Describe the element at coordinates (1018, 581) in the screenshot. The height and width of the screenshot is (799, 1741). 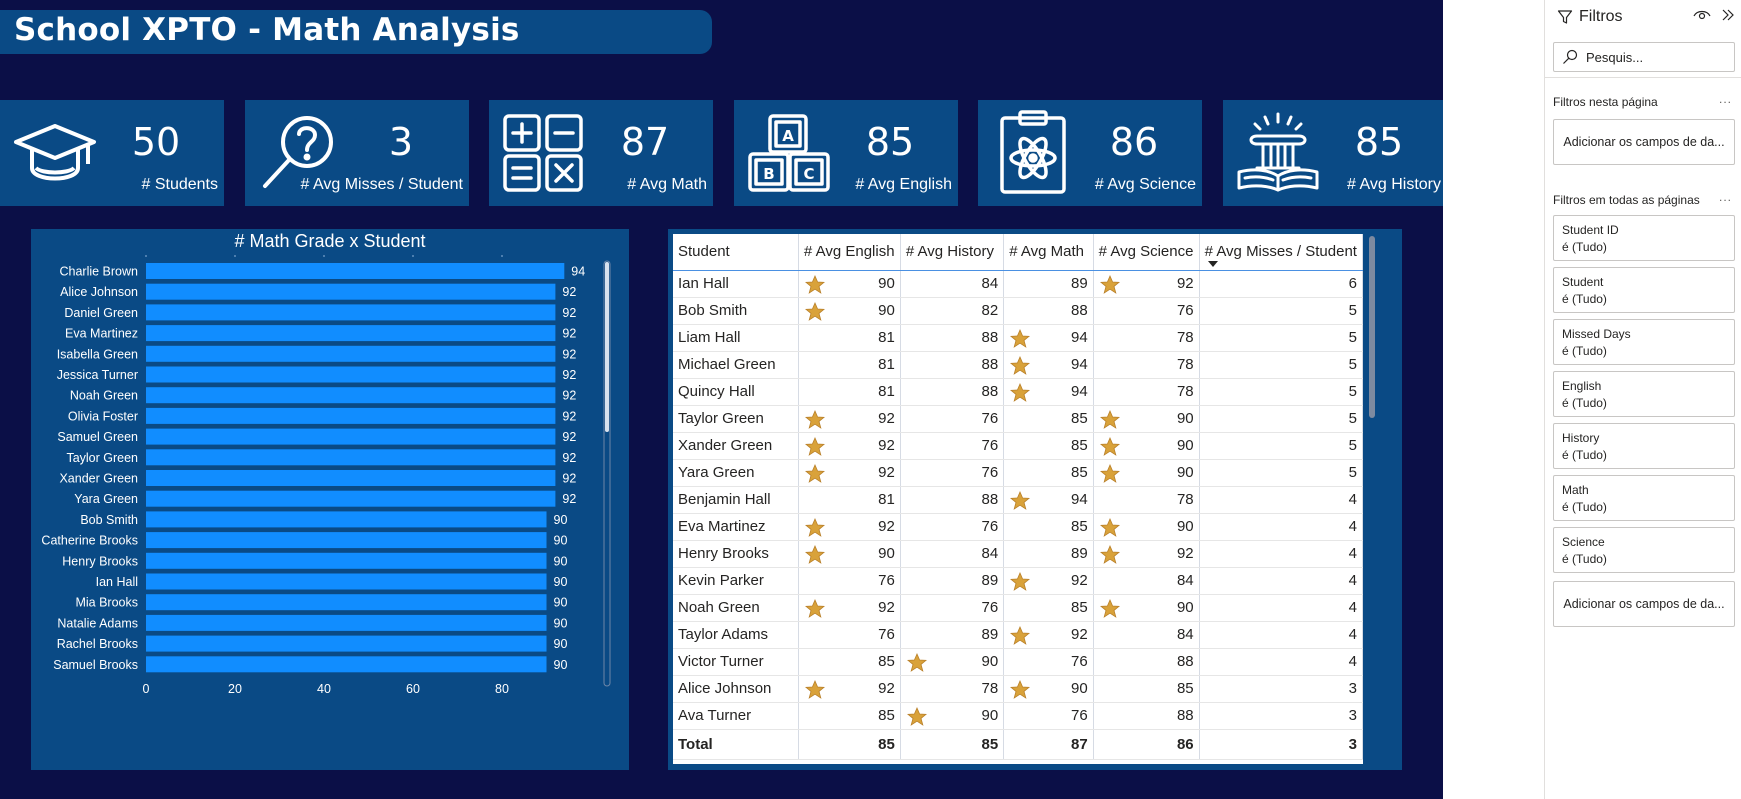
I see `table-row: Kevin Parker 76 89 92 84 4` at that location.